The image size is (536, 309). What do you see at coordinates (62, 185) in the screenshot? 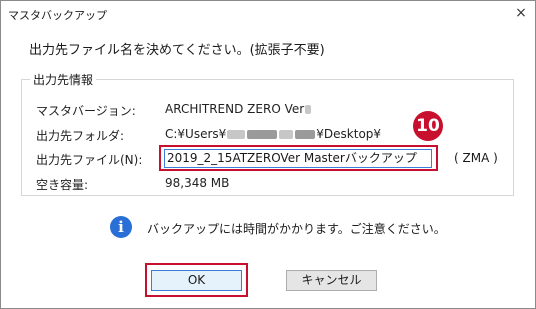
I see `free-space-label: 空き容量:` at bounding box center [62, 185].